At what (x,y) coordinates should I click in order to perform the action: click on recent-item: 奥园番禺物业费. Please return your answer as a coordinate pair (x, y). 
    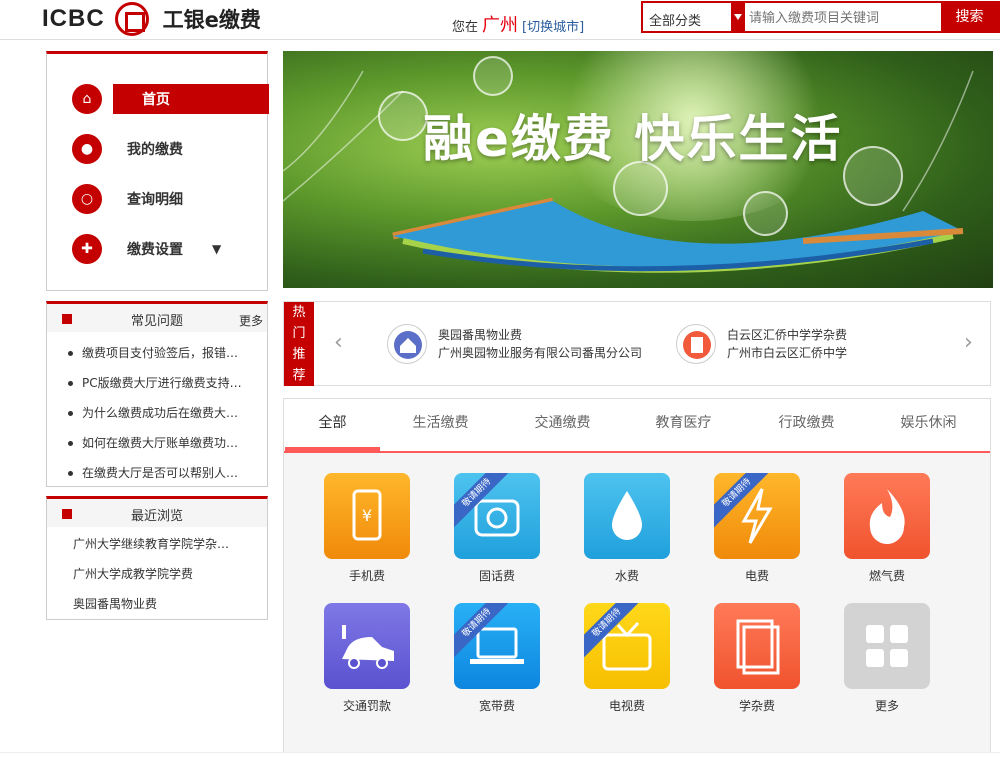
    Looking at the image, I should click on (157, 604).